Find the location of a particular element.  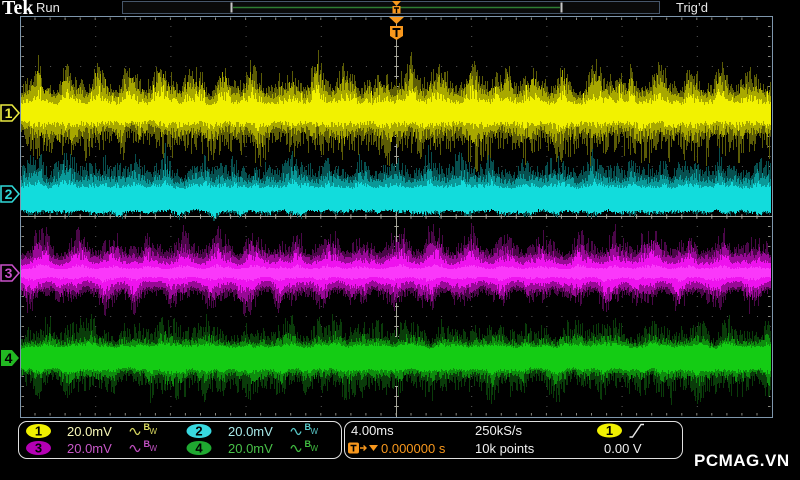

svg-text: 1 is located at coordinates (9, 113).